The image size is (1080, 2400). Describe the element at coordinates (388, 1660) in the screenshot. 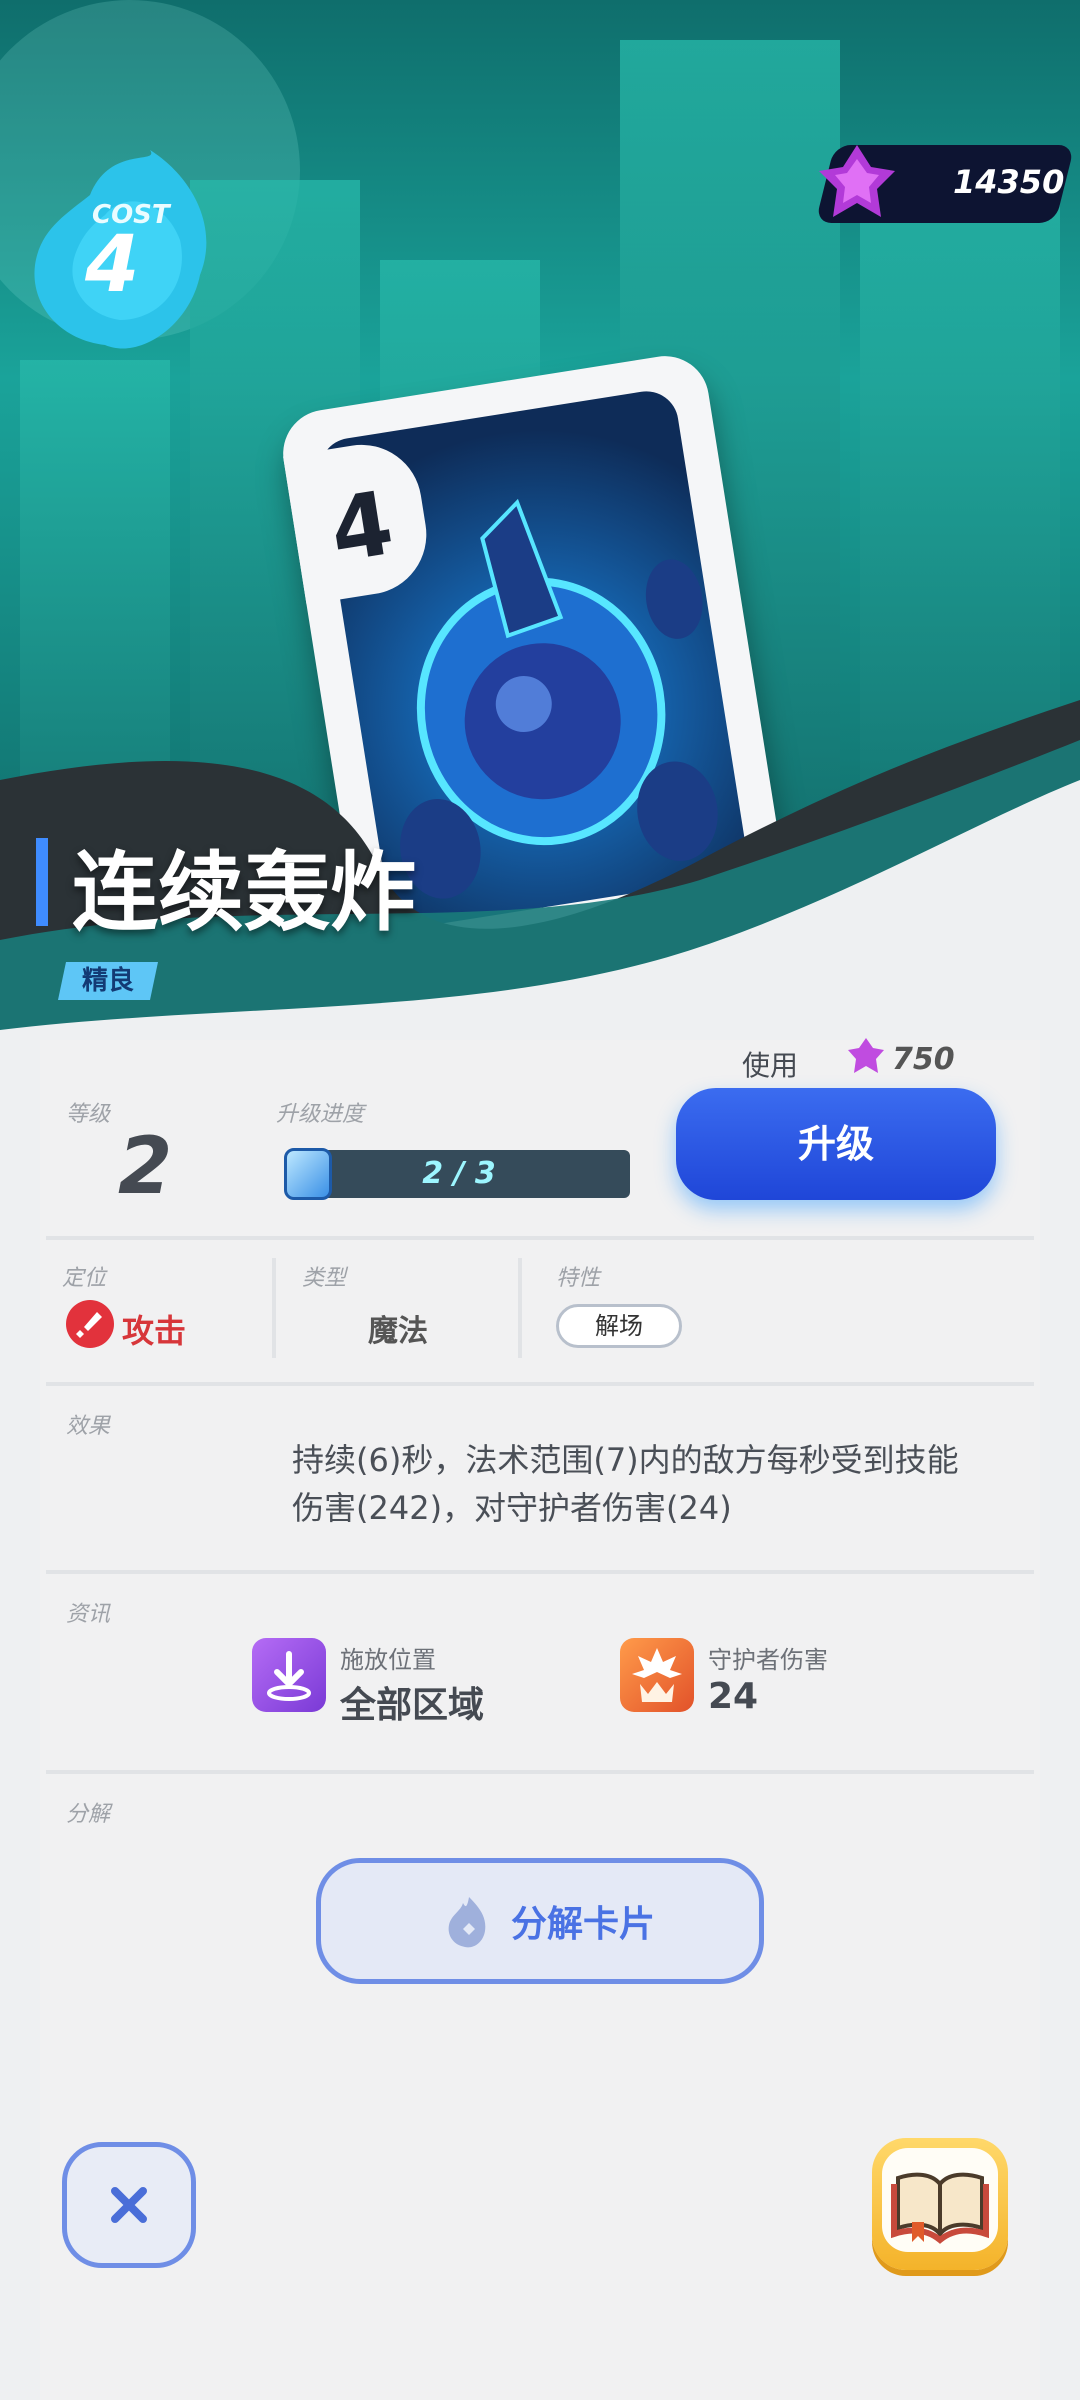

I see `cast-label: 施放位置` at that location.